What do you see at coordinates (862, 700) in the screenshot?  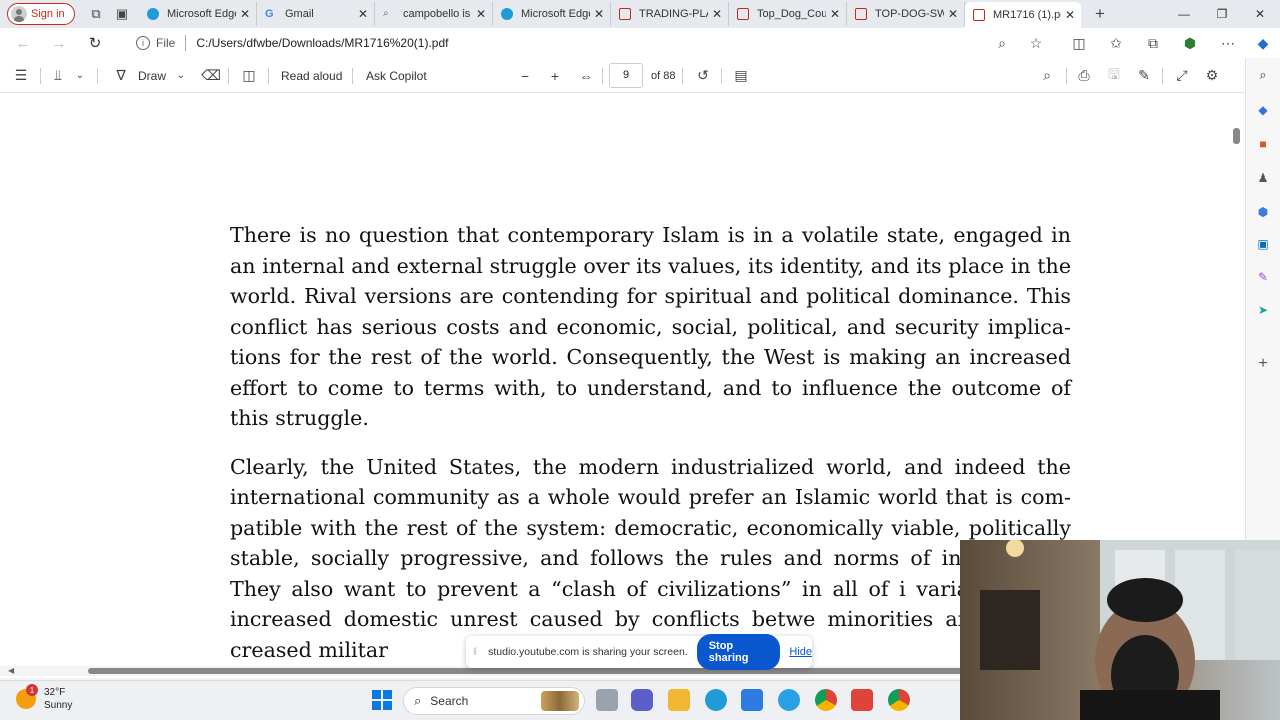 I see `app-icon` at bounding box center [862, 700].